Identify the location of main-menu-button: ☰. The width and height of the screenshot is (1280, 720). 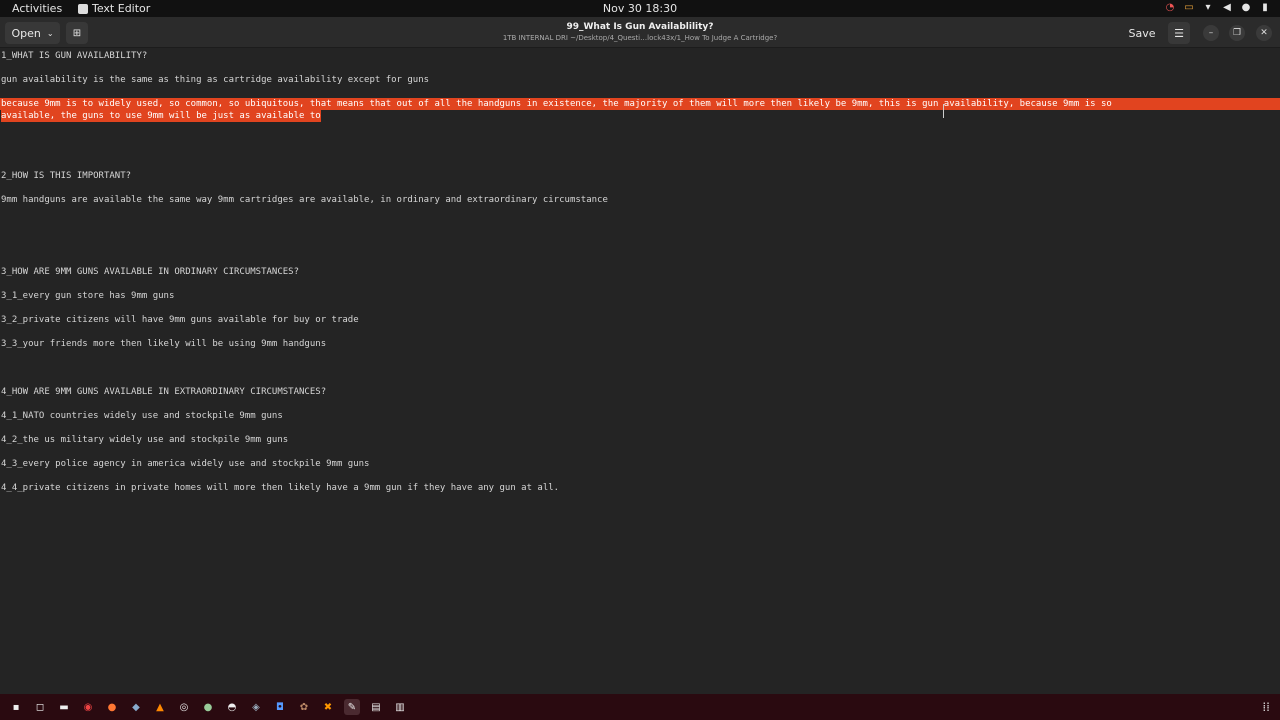
(1179, 33).